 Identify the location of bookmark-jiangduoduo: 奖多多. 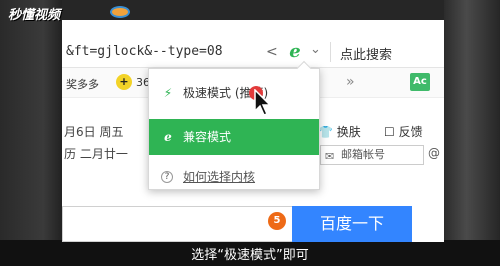
(82, 84).